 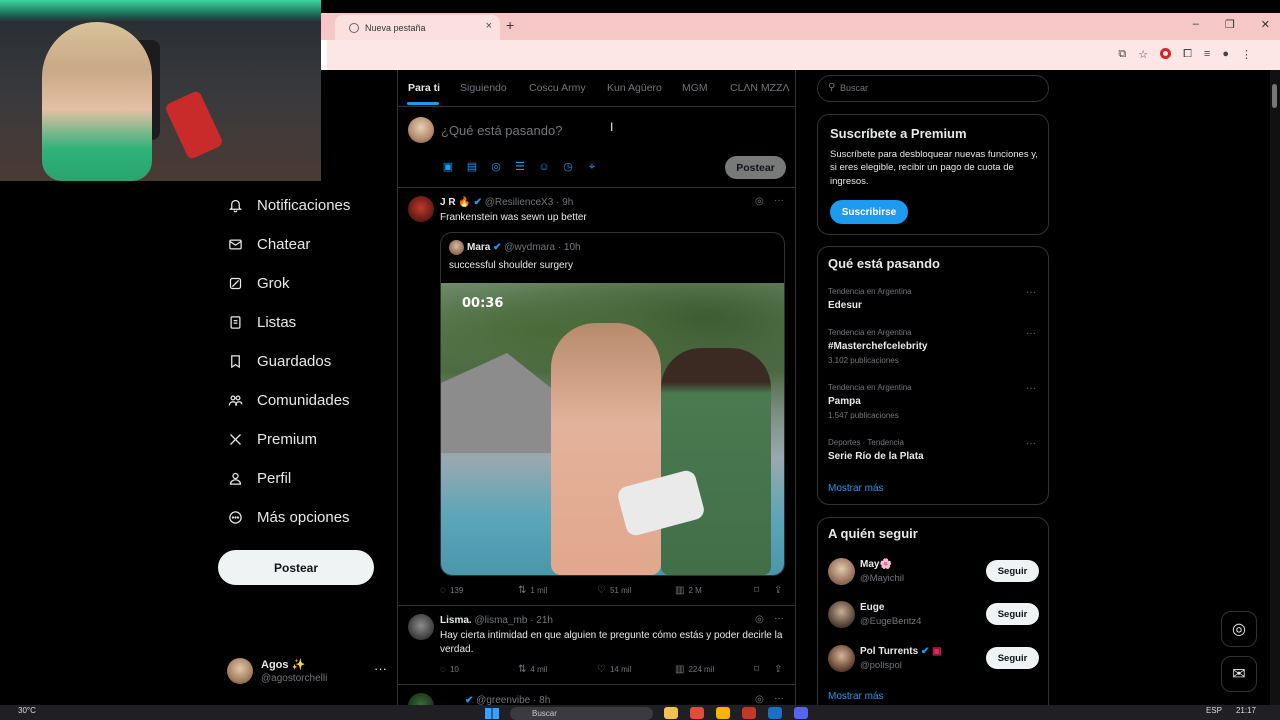 I want to click on reply-button: ◌ 139, so click(x=451, y=590).